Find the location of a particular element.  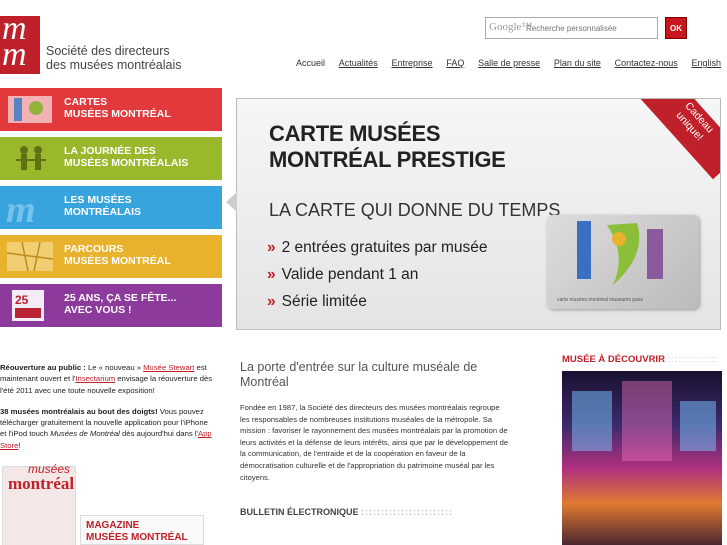

banner-title: CARTE MUSÉES MONTRÉAL PRESTIGE is located at coordinates (387, 147).